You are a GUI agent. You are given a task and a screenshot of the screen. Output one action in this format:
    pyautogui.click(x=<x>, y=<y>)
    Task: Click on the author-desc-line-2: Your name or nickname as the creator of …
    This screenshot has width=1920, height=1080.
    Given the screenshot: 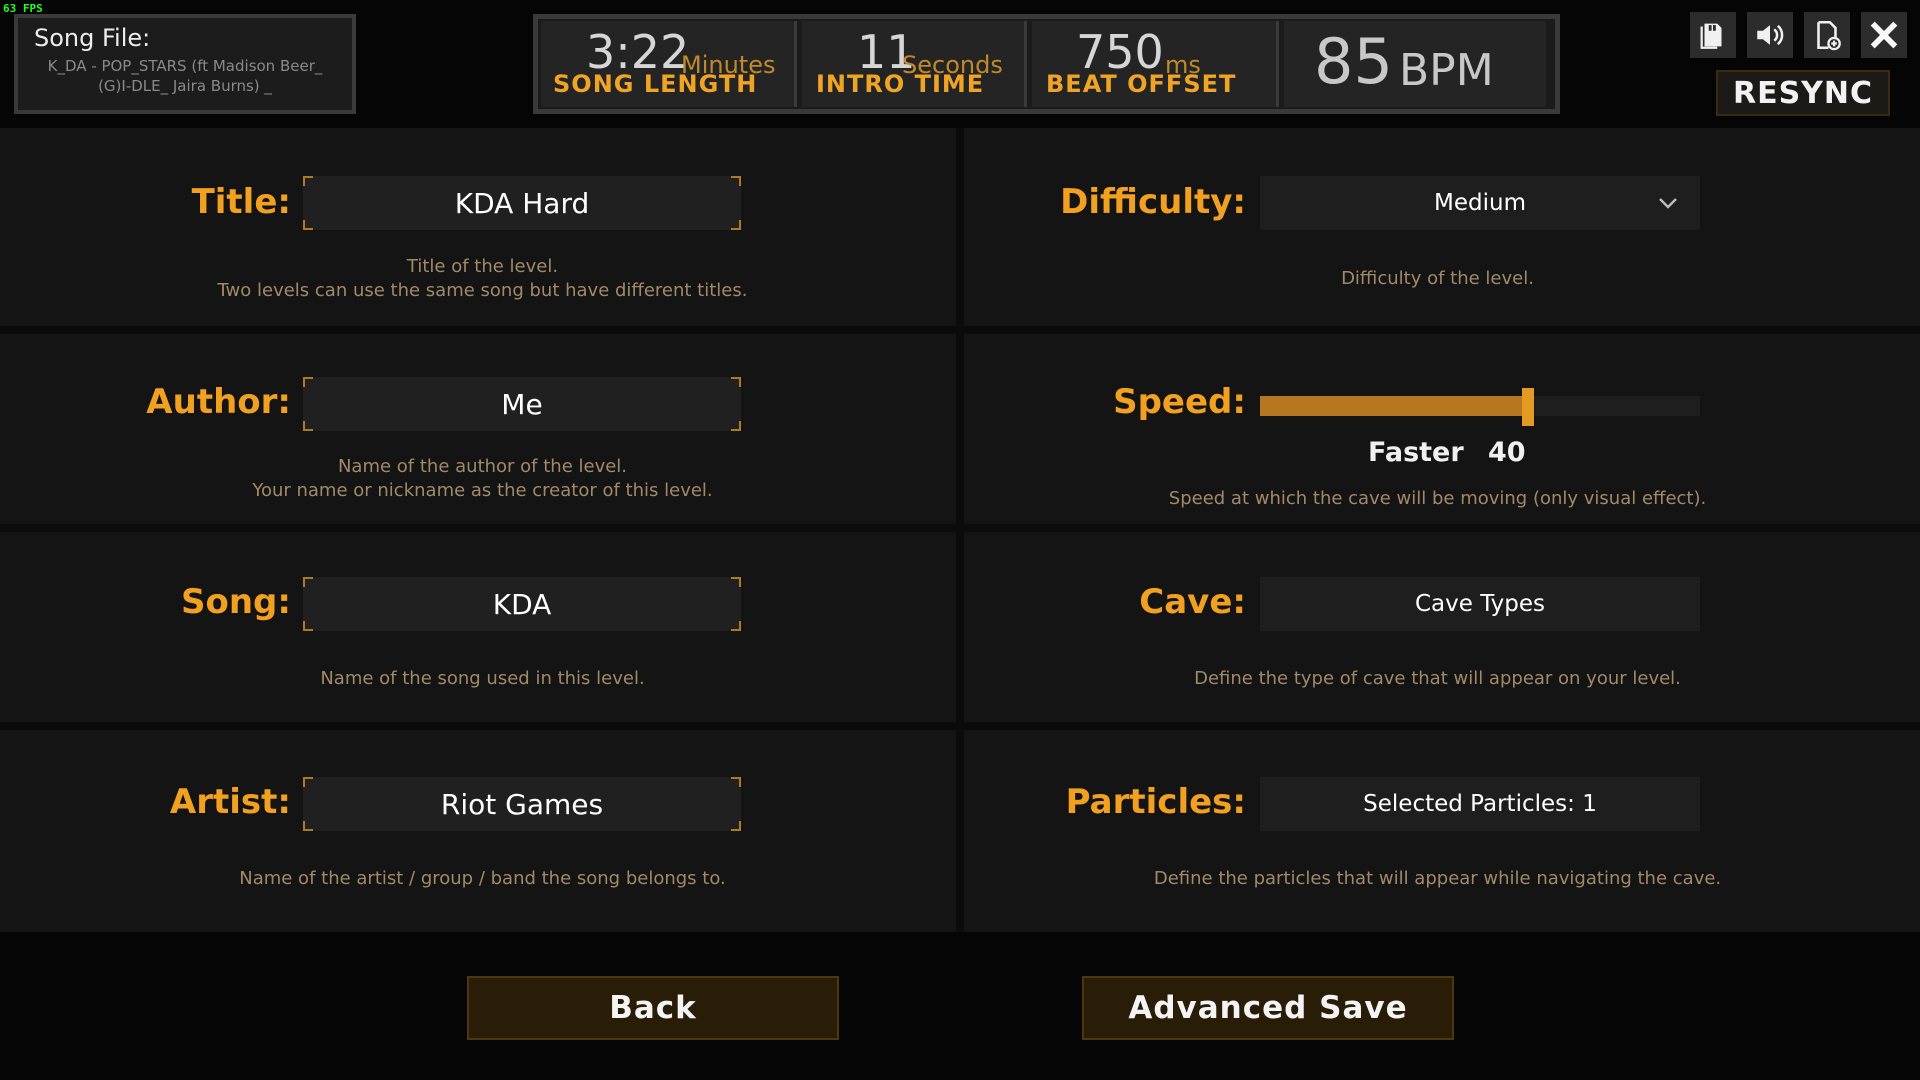 What is the action you would take?
    pyautogui.click(x=482, y=490)
    